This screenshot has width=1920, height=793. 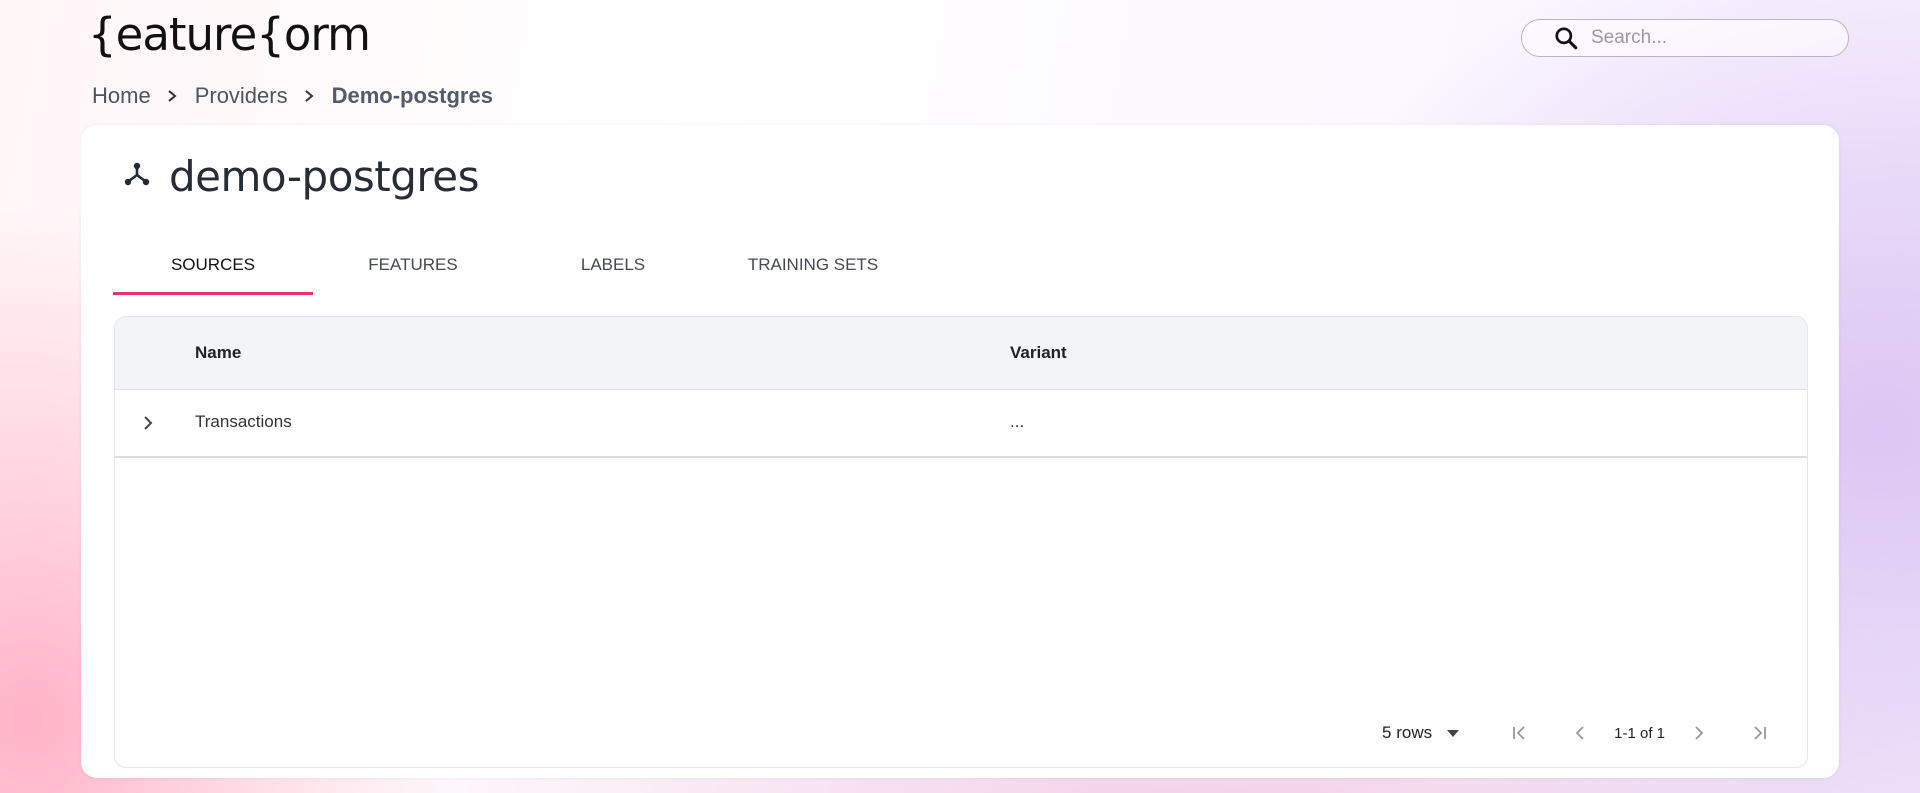 What do you see at coordinates (148, 423) in the screenshot?
I see `expand-row-icon` at bounding box center [148, 423].